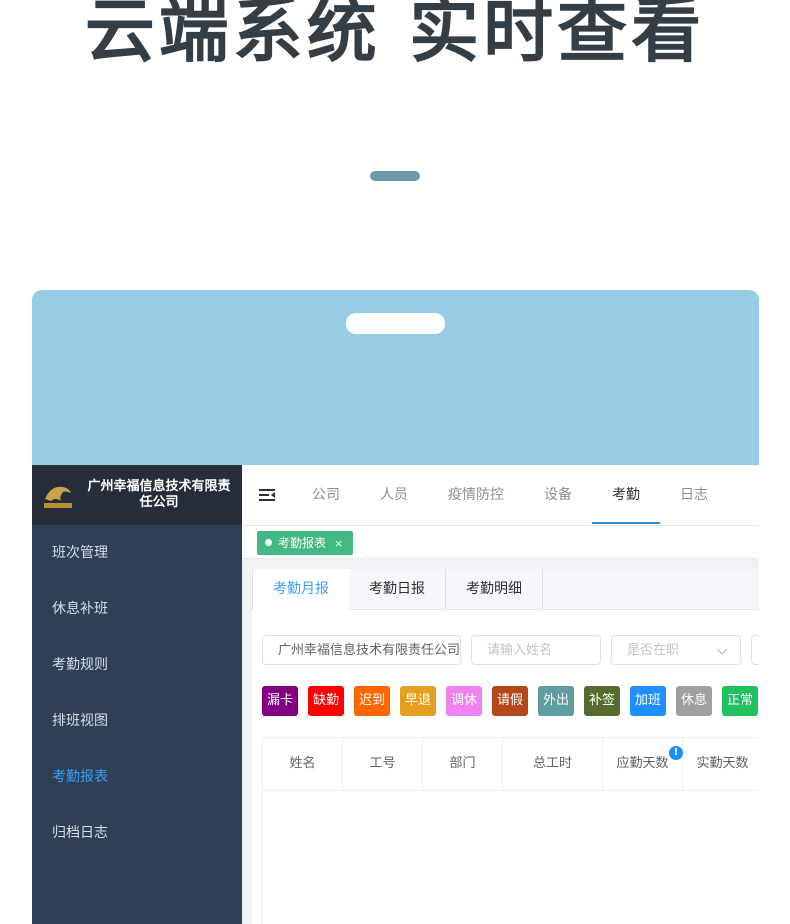  What do you see at coordinates (280, 701) in the screenshot?
I see `status-button: 漏卡` at bounding box center [280, 701].